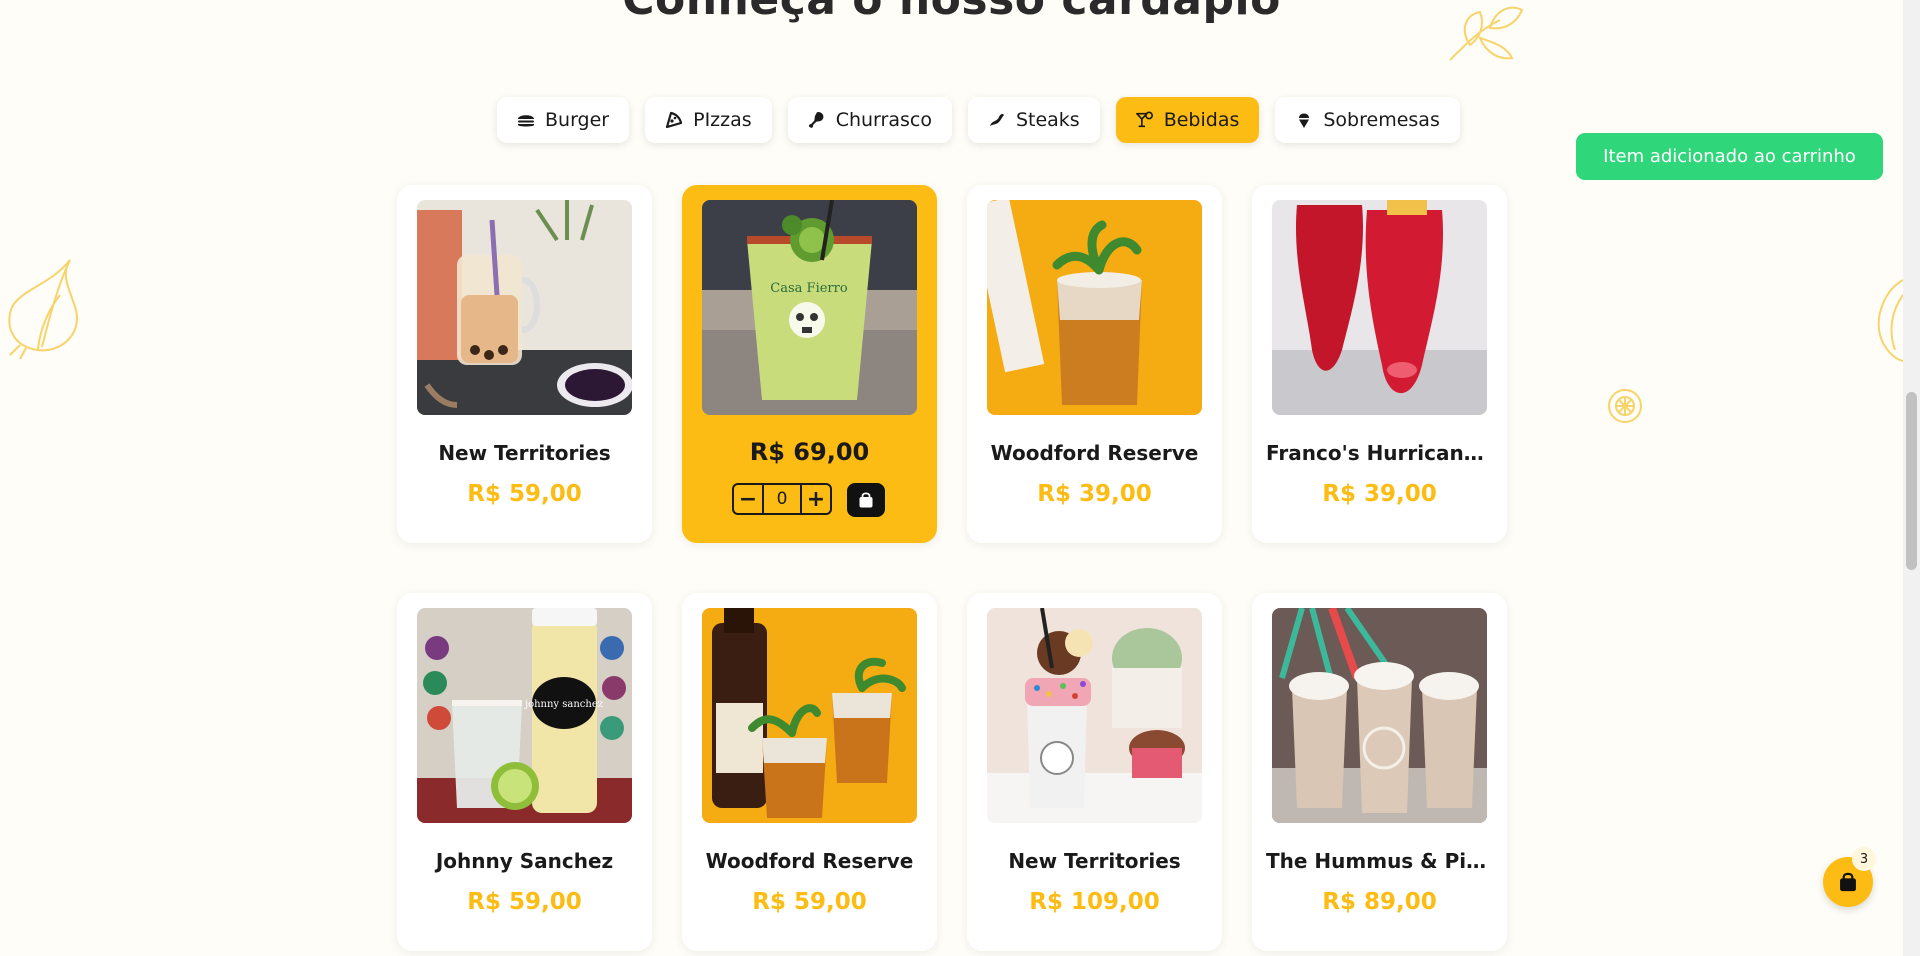 The height and width of the screenshot is (956, 1920). I want to click on product-card-hovered: Casa Fierro R$ 69,00 − 0 +, so click(809, 364).